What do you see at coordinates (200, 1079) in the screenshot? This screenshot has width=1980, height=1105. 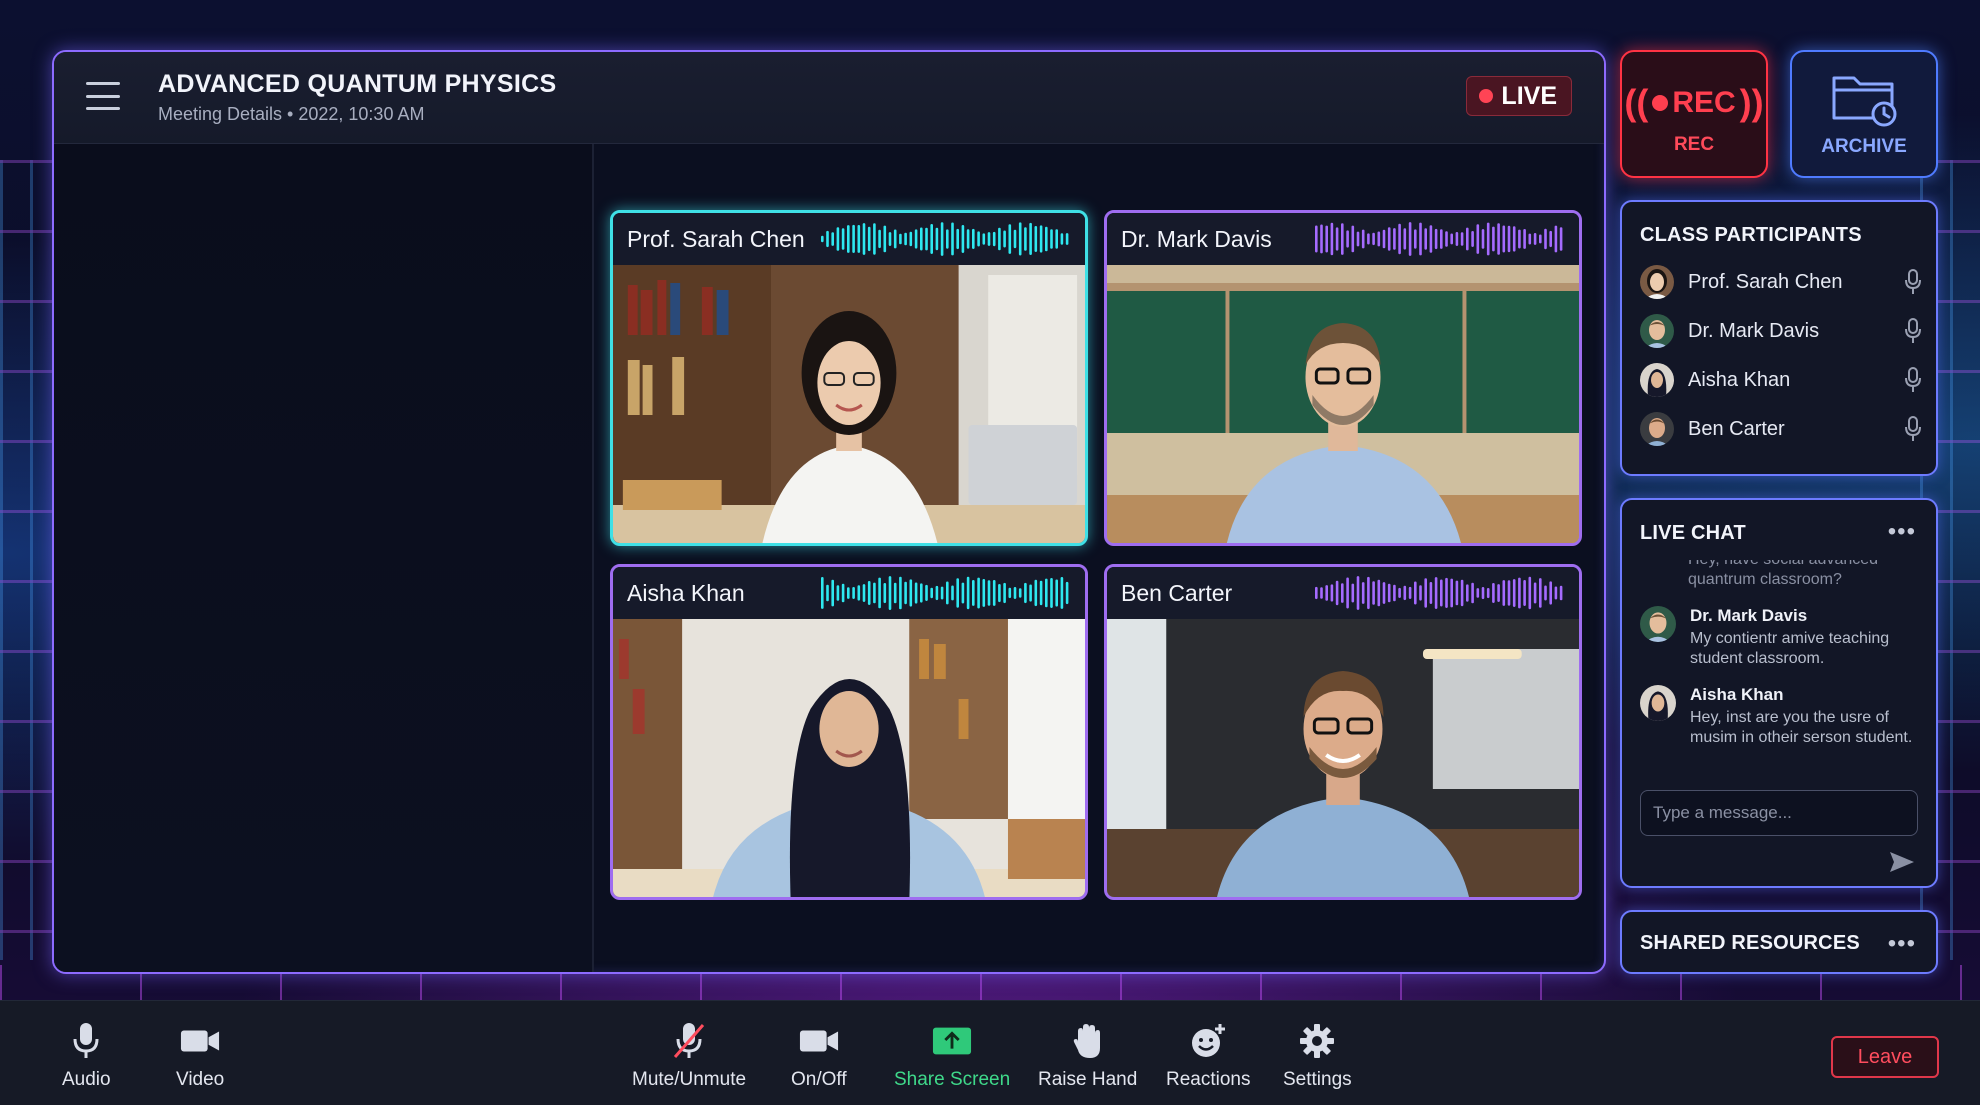 I see `tool-label: Video` at bounding box center [200, 1079].